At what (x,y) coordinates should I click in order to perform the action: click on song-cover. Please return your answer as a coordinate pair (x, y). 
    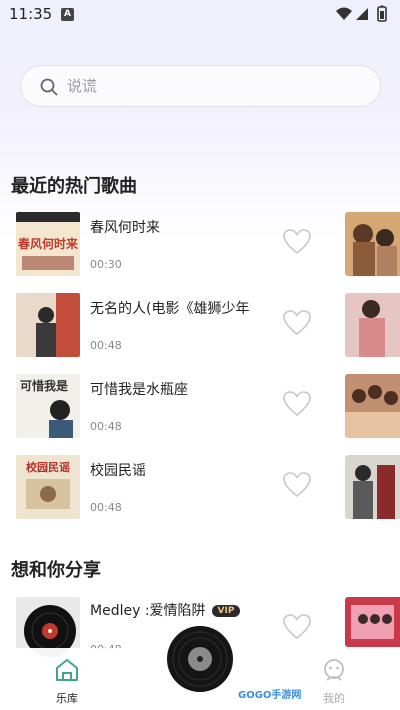
    Looking at the image, I should click on (48, 325).